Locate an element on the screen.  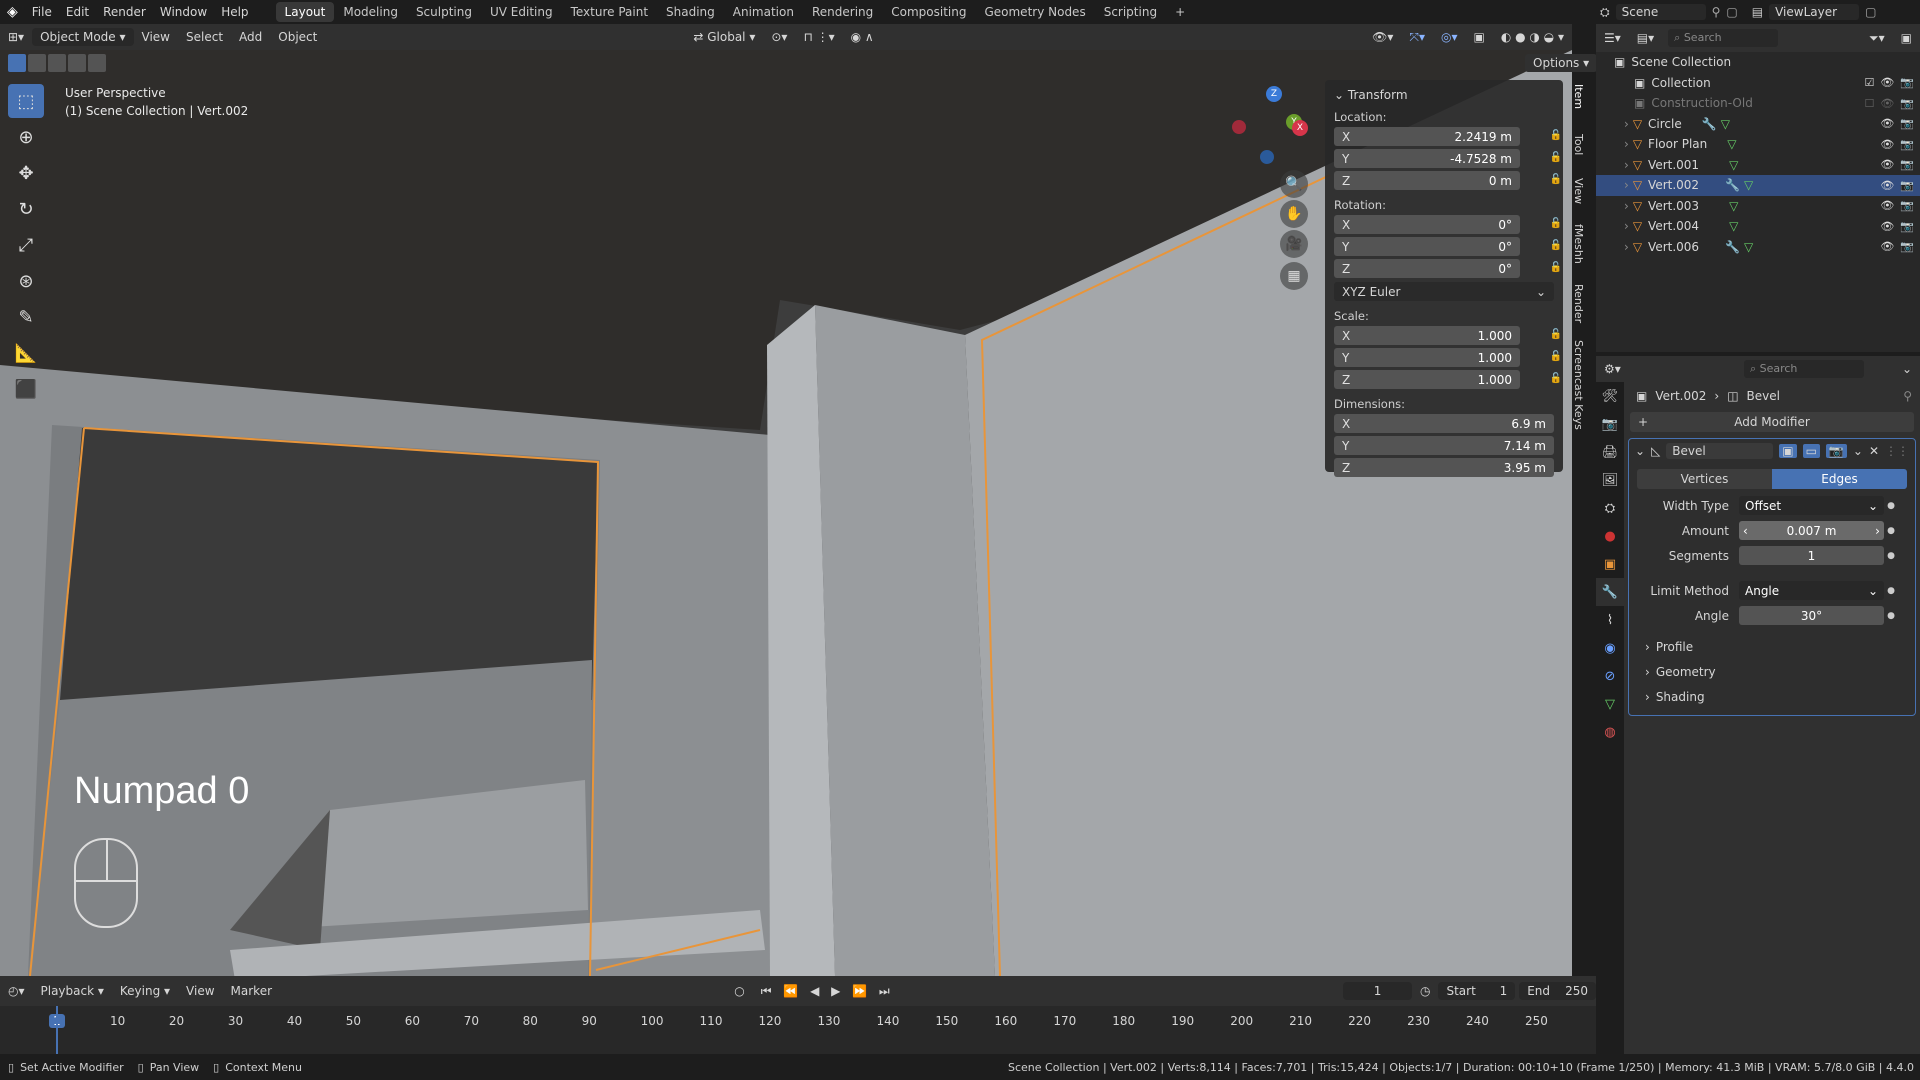
menu-add: Add is located at coordinates (250, 37).